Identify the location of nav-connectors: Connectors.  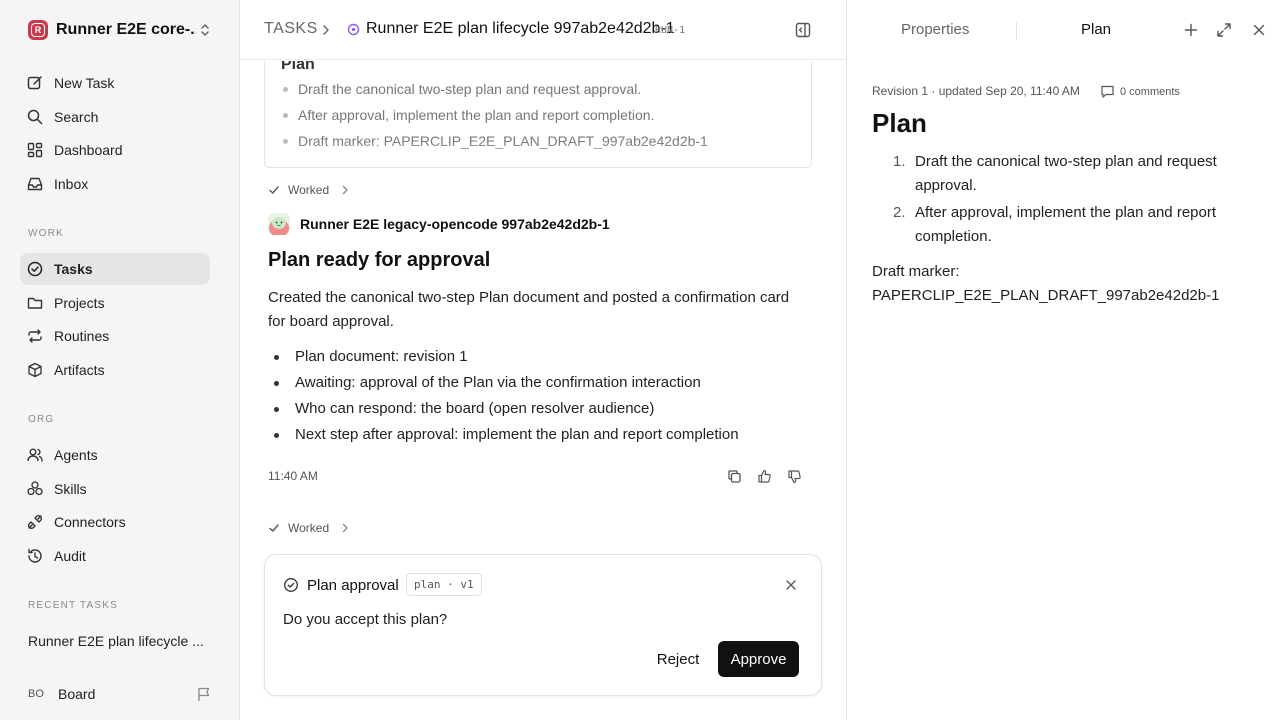
(115, 522).